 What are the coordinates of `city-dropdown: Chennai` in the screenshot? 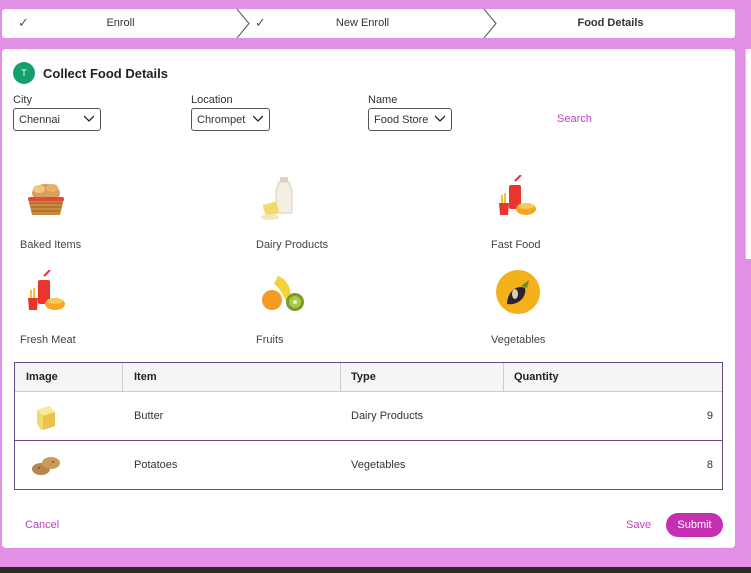 It's located at (57, 119).